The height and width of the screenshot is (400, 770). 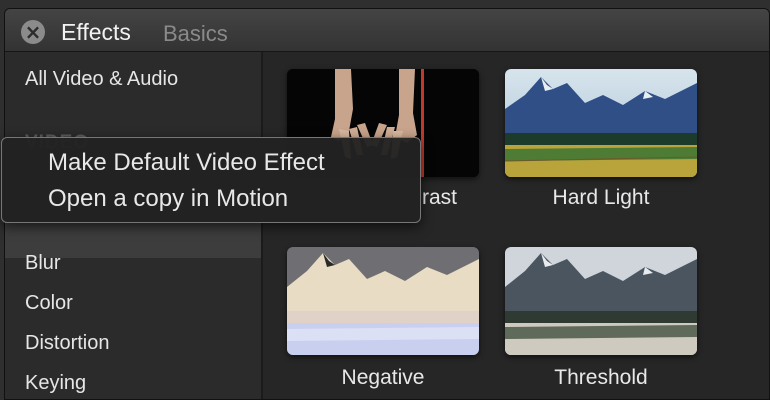 I want to click on close-icon: ×, so click(x=33, y=32).